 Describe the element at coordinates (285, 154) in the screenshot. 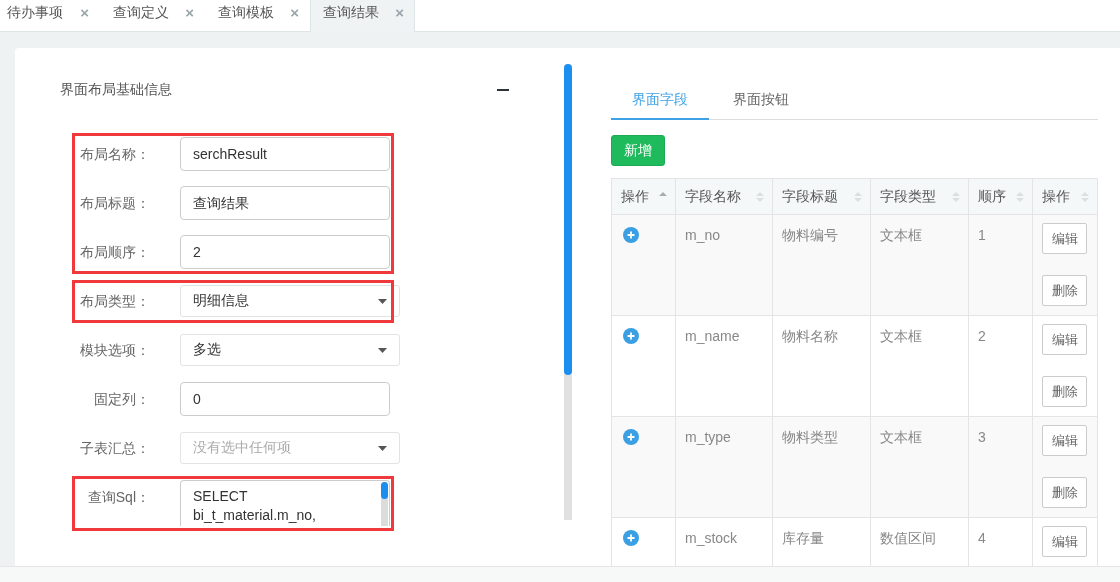

I see `text-field: serchResult` at that location.